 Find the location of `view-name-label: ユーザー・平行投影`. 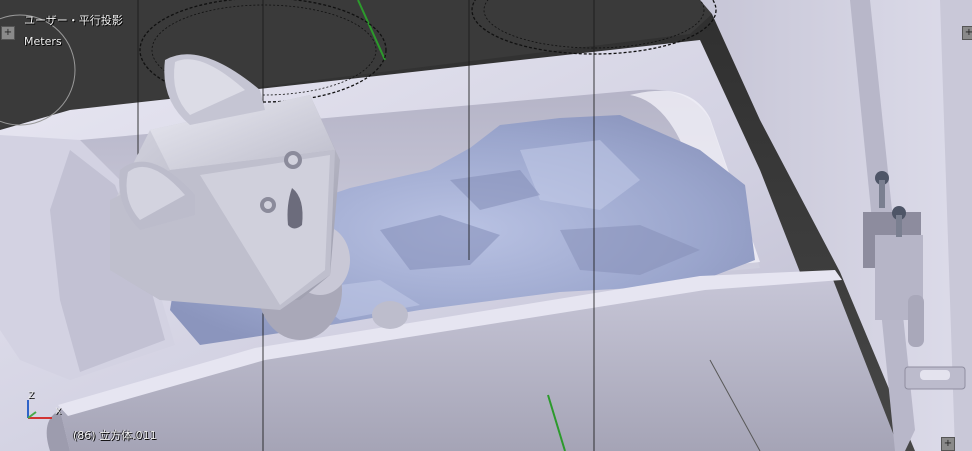

view-name-label: ユーザー・平行投影 is located at coordinates (73, 20).